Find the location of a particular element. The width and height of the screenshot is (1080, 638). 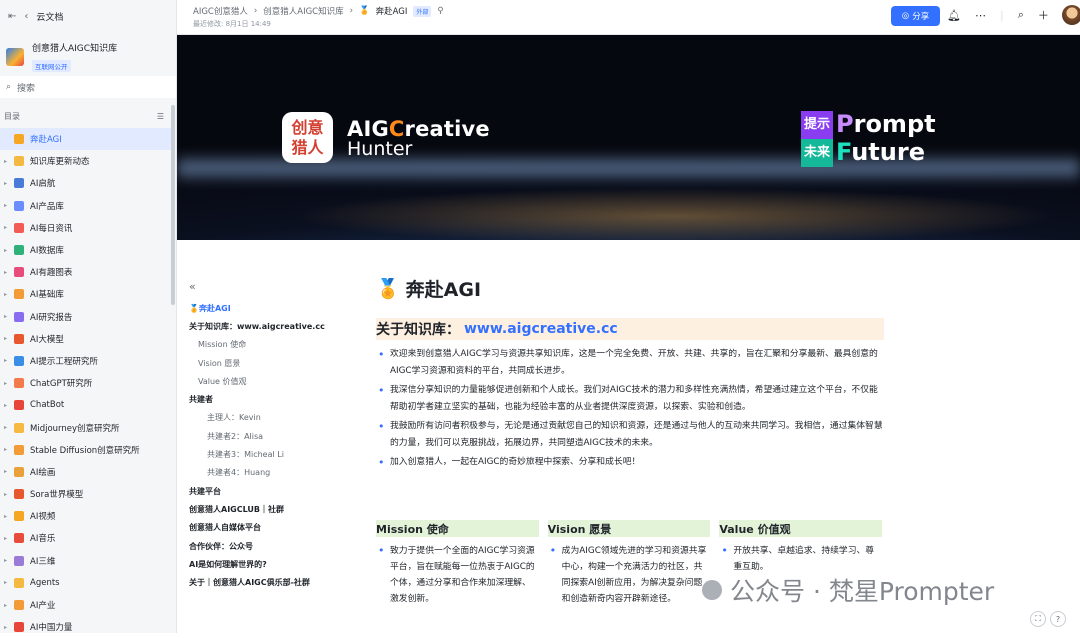

sidebar-item: ▸ AI有趣图表 is located at coordinates (88, 272).